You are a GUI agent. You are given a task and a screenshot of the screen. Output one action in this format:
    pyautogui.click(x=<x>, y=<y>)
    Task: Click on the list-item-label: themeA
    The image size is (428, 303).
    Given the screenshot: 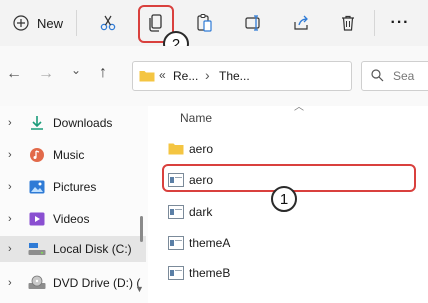 What is the action you would take?
    pyautogui.click(x=210, y=243)
    